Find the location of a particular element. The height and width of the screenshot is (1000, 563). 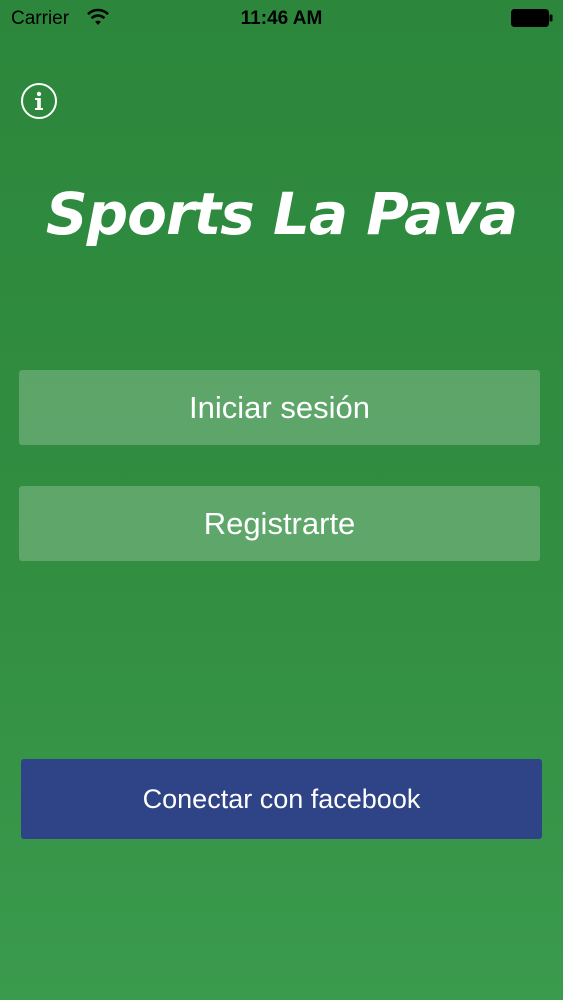

facebook-connect-button: Conectar con facebook is located at coordinates (281, 799).